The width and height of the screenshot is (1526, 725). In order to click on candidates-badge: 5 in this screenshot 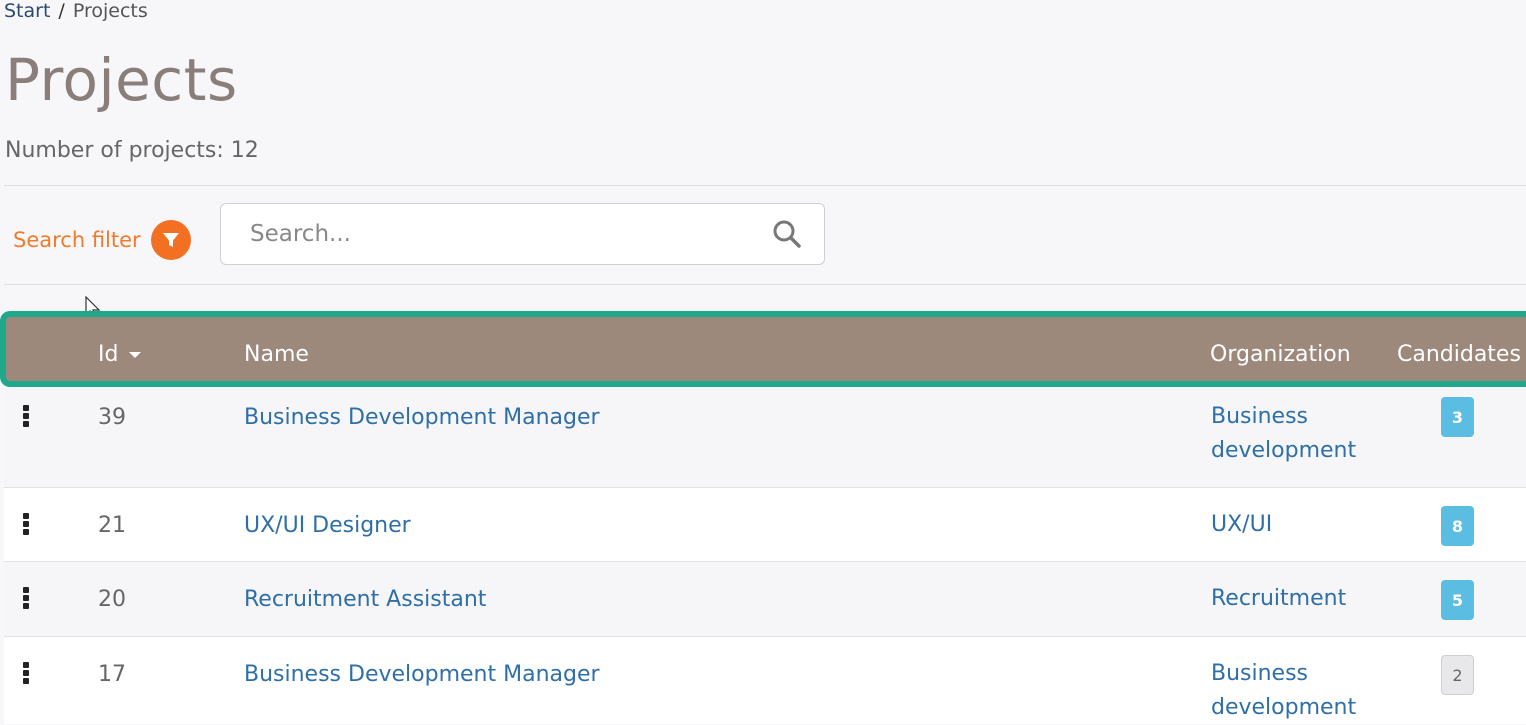, I will do `click(1457, 600)`.